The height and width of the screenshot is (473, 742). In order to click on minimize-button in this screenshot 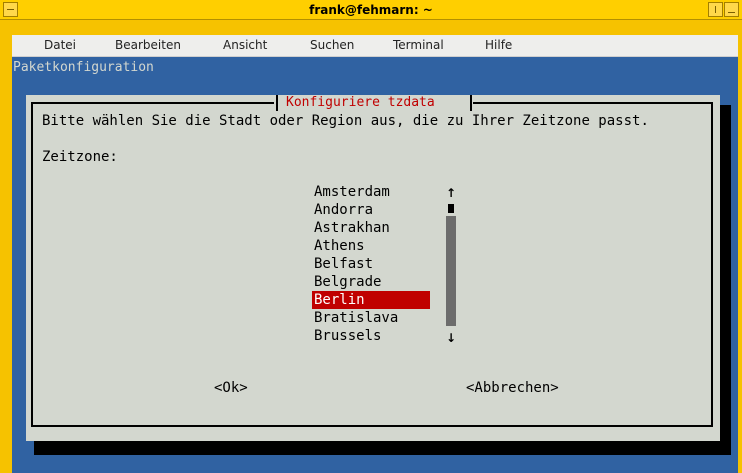, I will do `click(731, 9)`.